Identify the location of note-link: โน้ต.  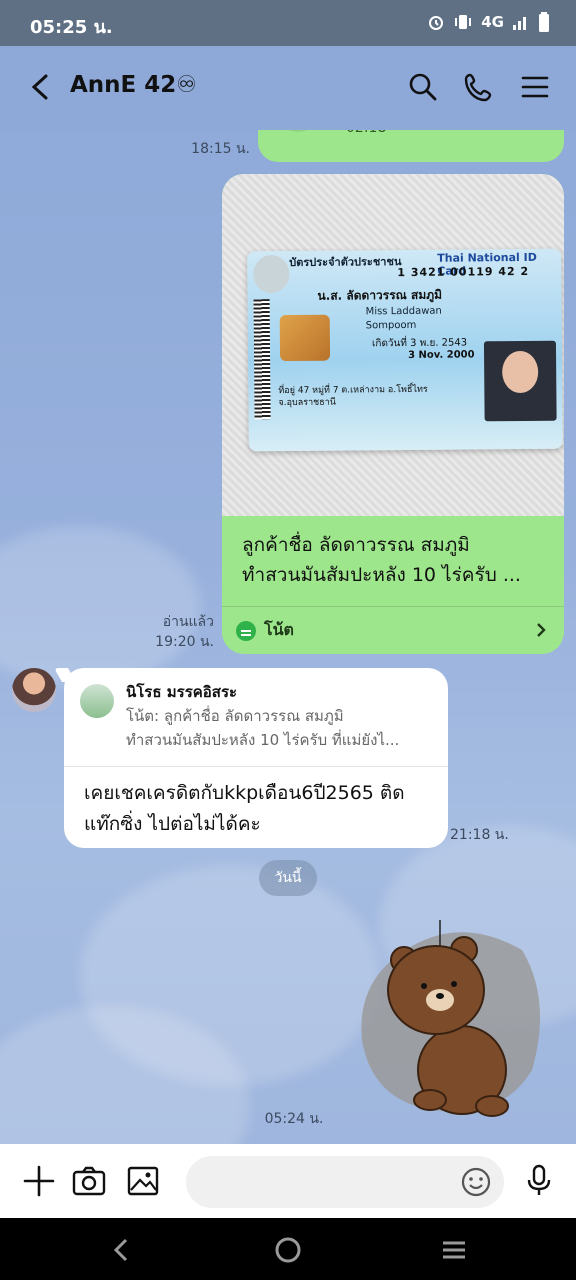
(265, 630).